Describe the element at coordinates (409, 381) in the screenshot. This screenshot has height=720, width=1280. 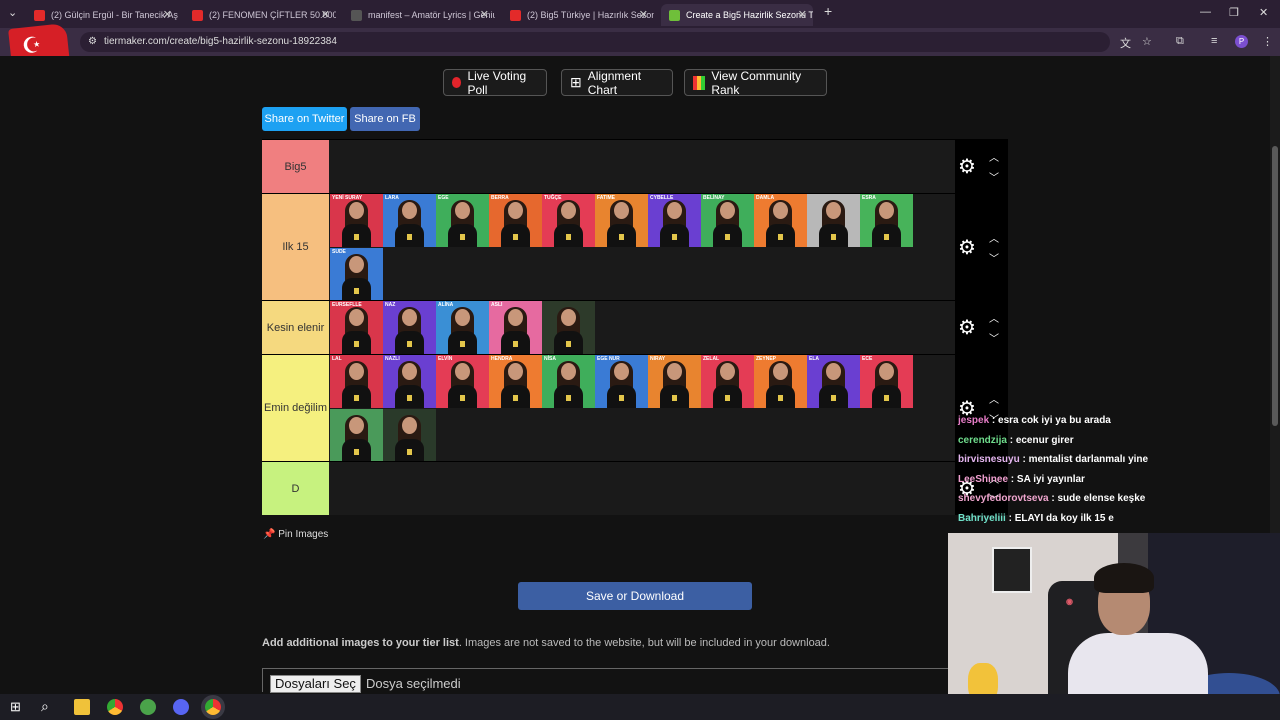
I see `contestant-image: NAZLI` at that location.